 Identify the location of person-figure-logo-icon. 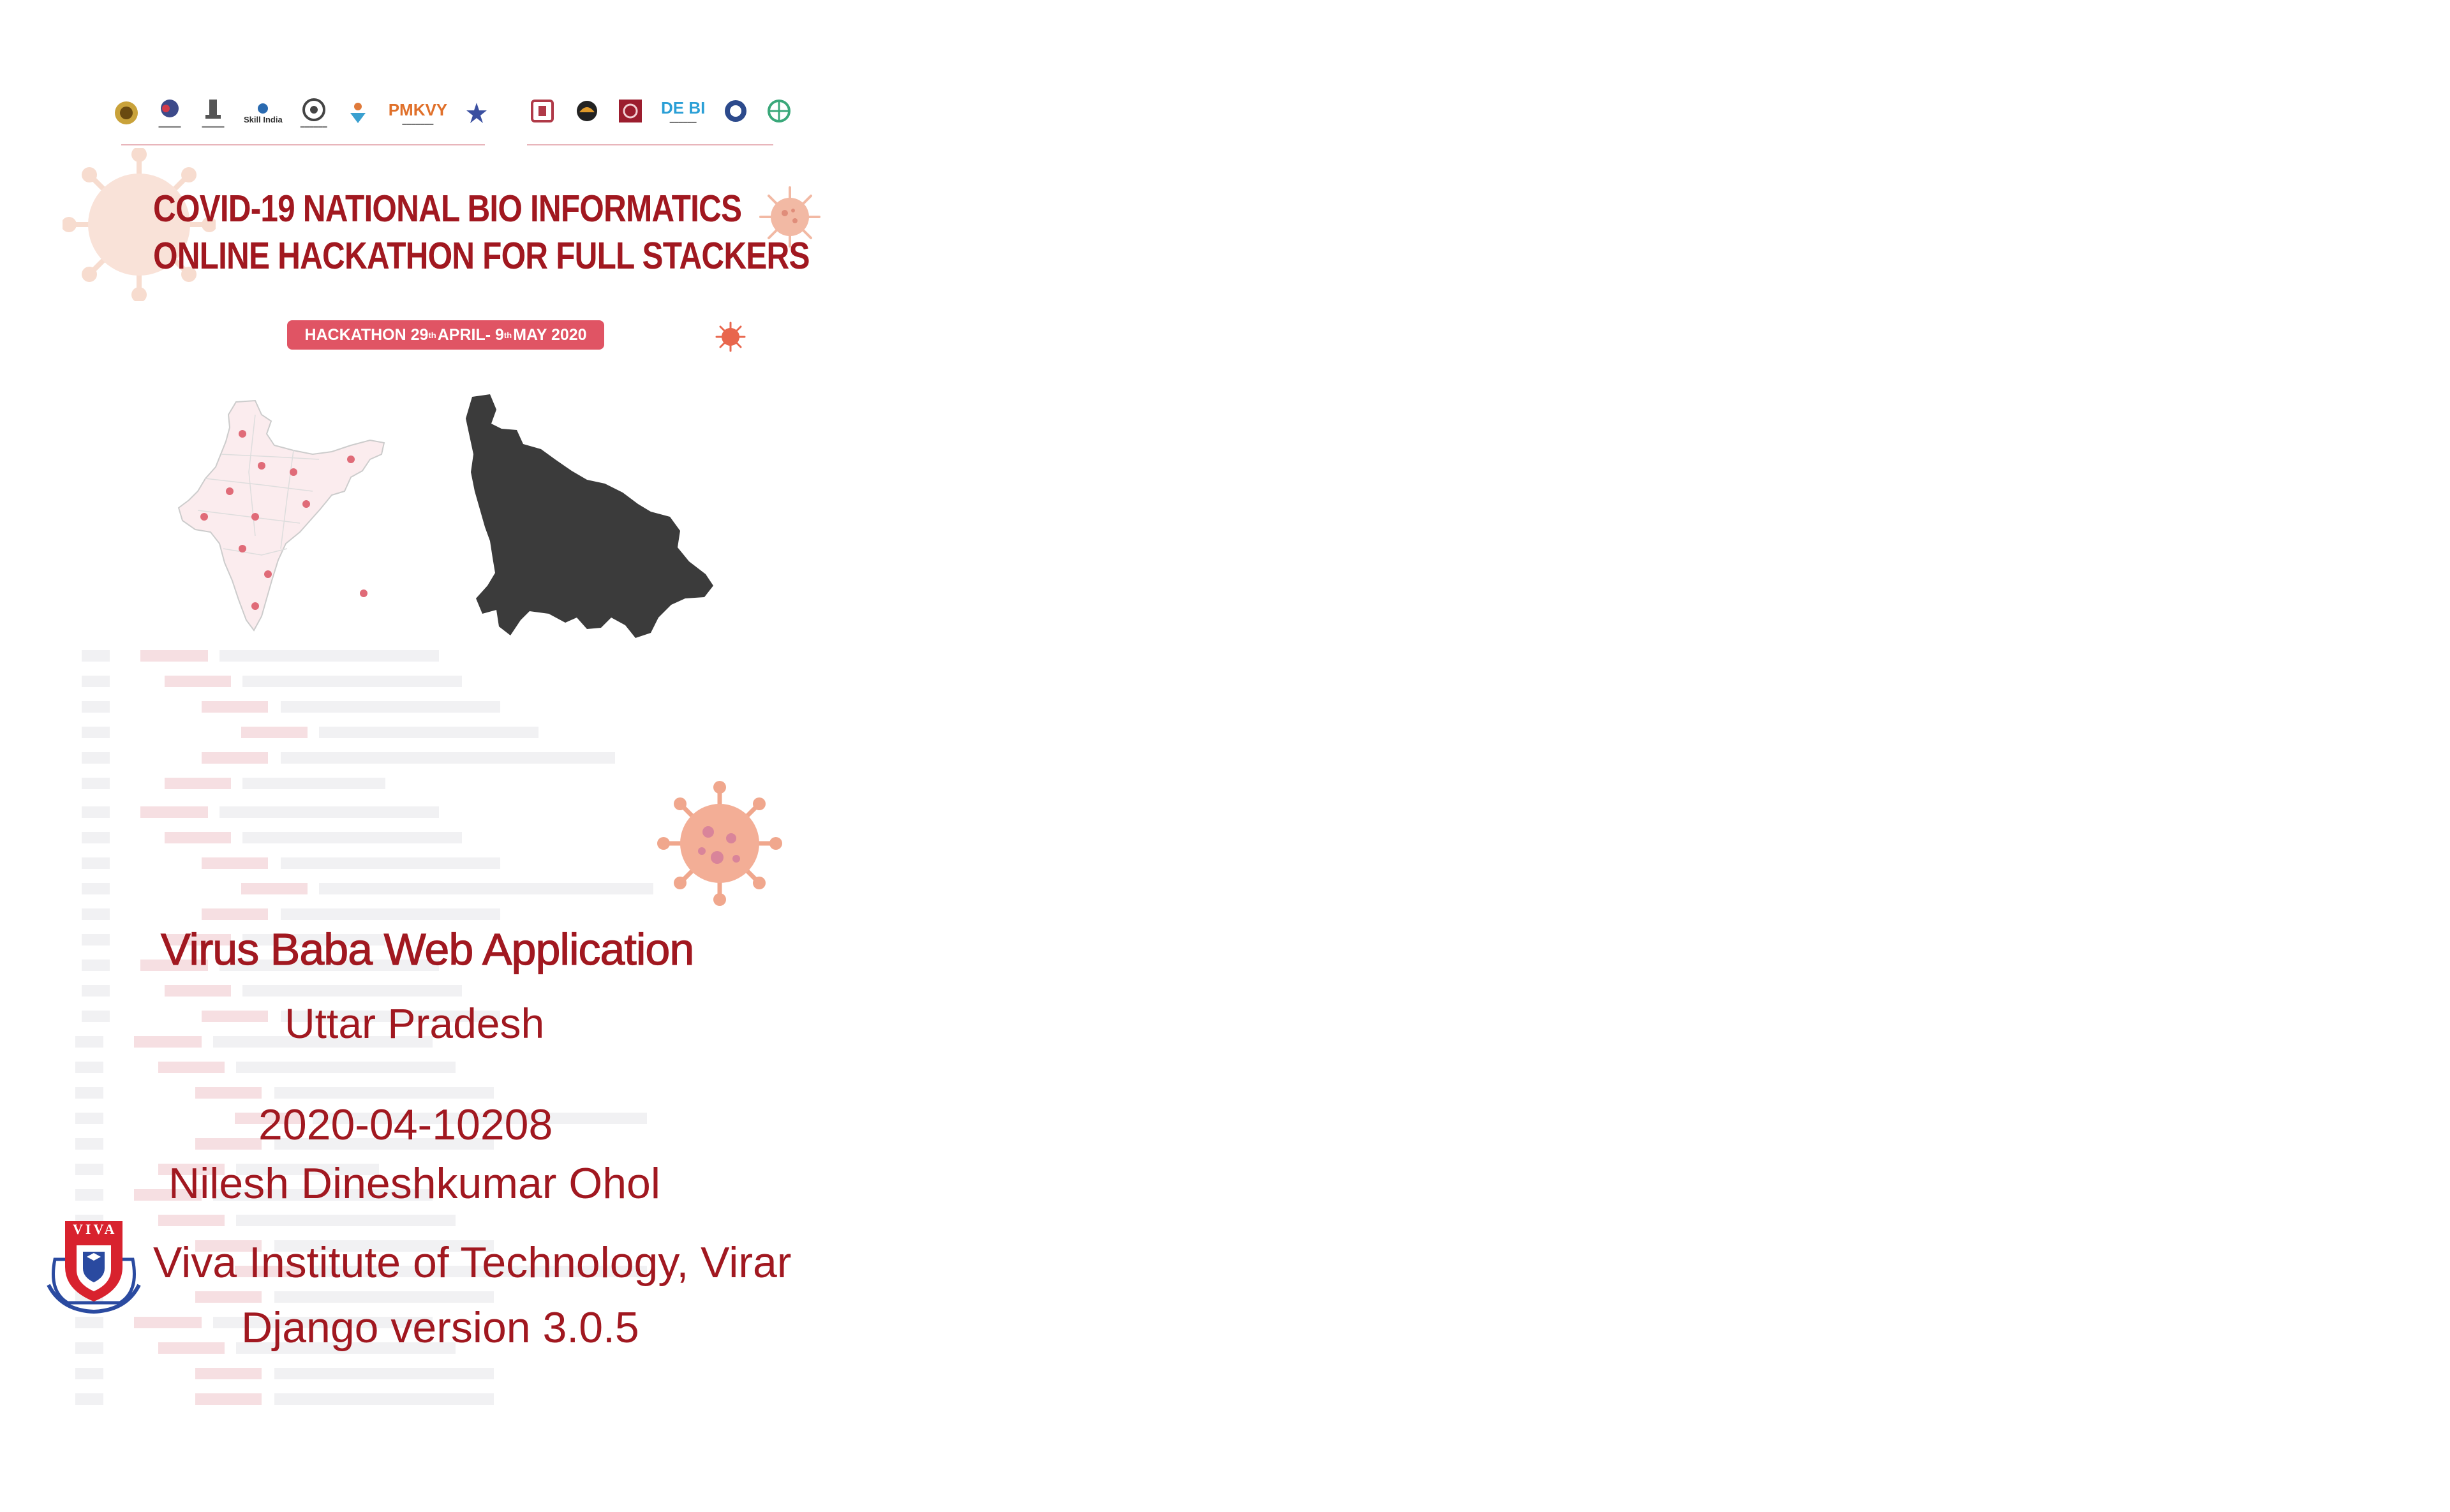
(358, 113).